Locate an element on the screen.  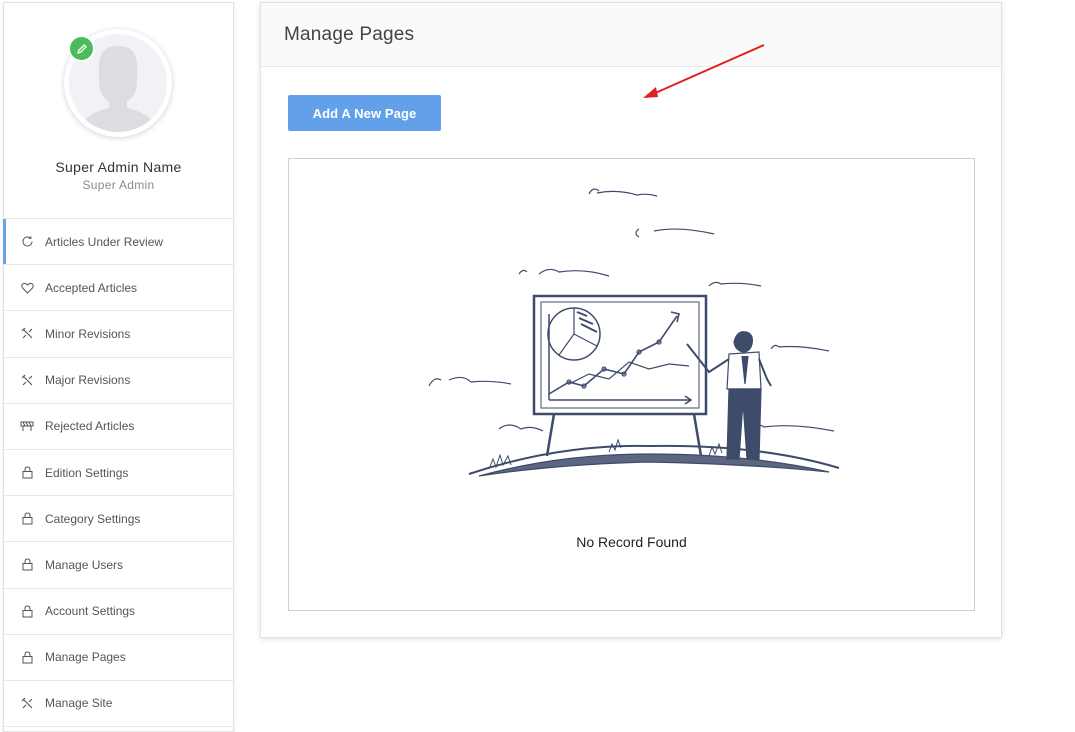
sidebar-item-major-revisions: Major Revisions is located at coordinates (118, 381).